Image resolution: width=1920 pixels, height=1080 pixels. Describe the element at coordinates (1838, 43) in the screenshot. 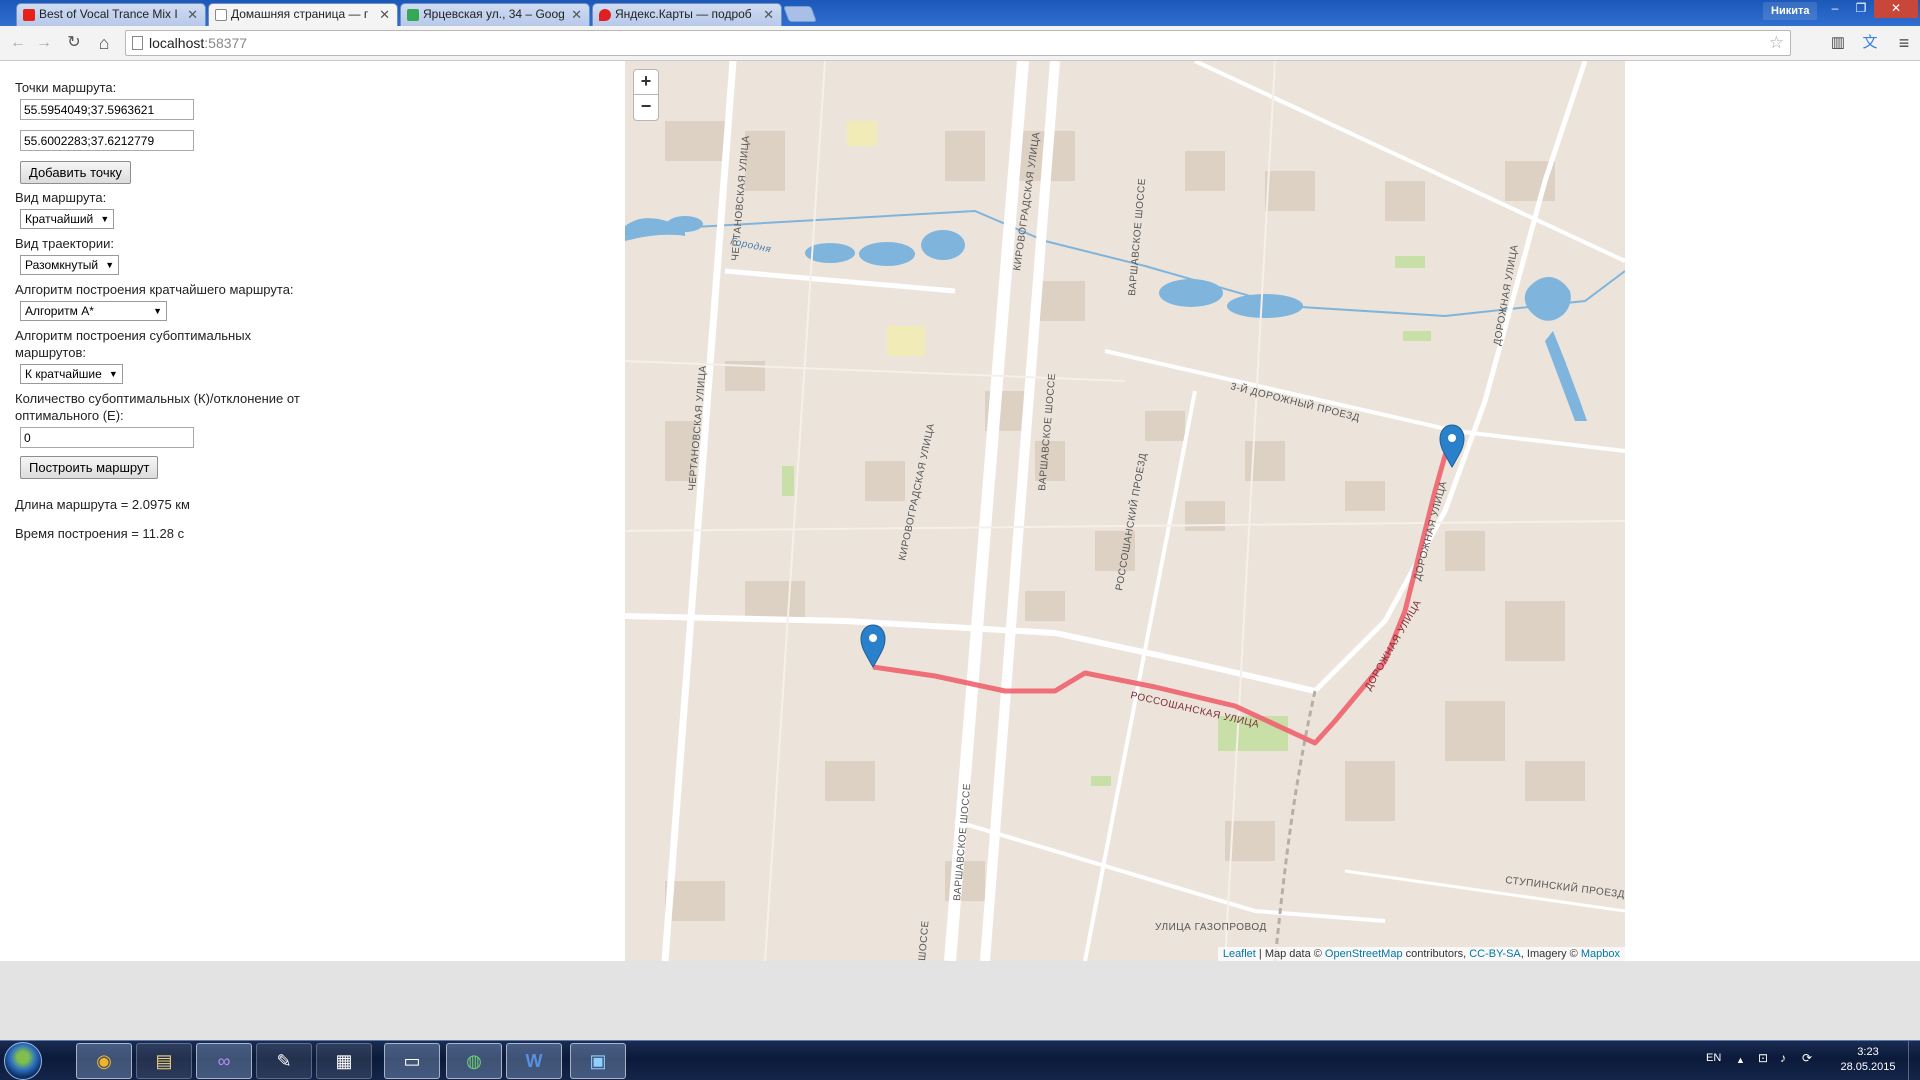

I see `extension-chart-icon: ▥` at that location.